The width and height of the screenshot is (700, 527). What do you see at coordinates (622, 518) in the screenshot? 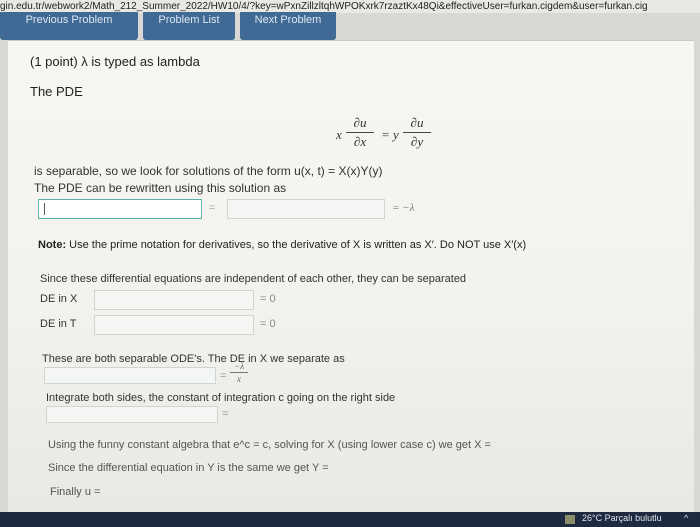
I see `weather-text: 26°C Parçalı bulutlu` at bounding box center [622, 518].